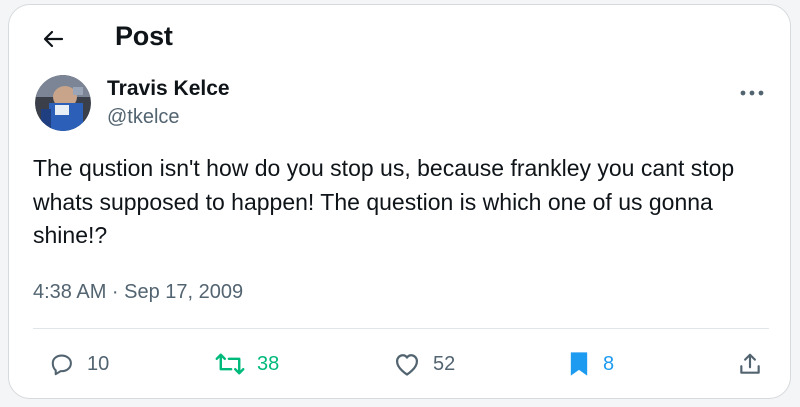 The height and width of the screenshot is (407, 800). What do you see at coordinates (168, 89) in the screenshot?
I see `author-name: Travis Kelce` at bounding box center [168, 89].